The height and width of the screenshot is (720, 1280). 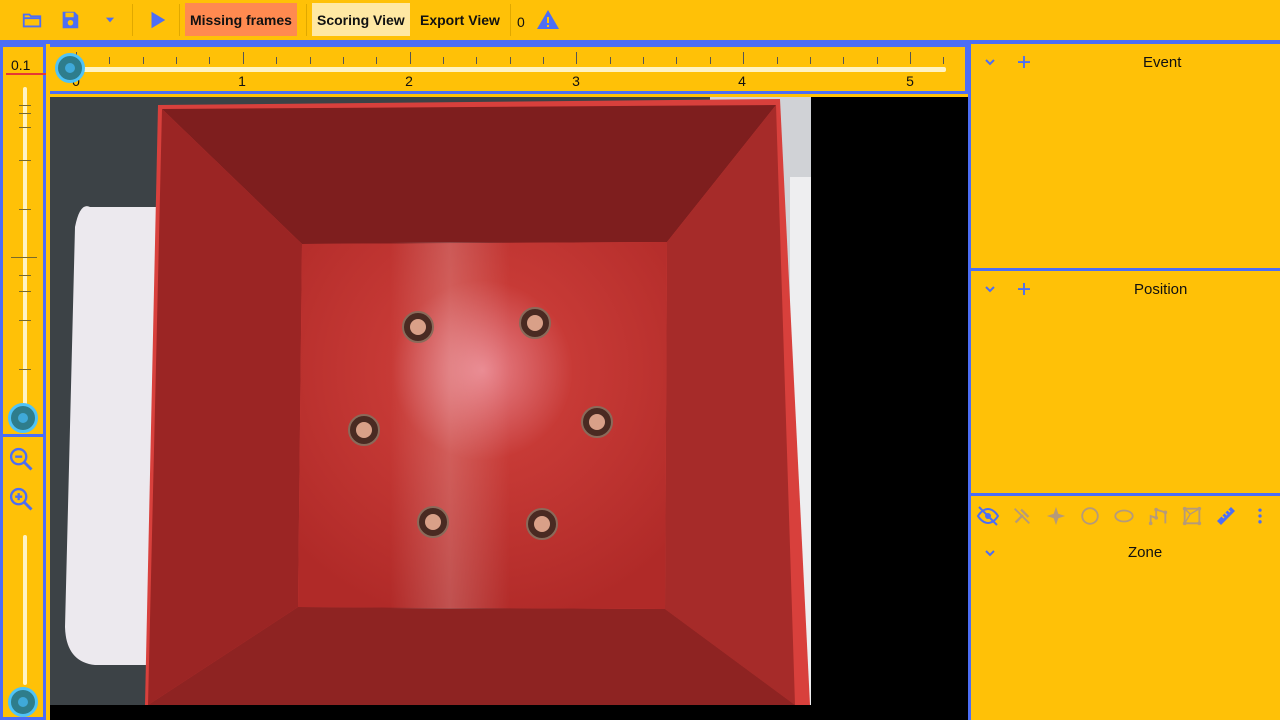 What do you see at coordinates (988, 516) in the screenshot?
I see `hide-icon` at bounding box center [988, 516].